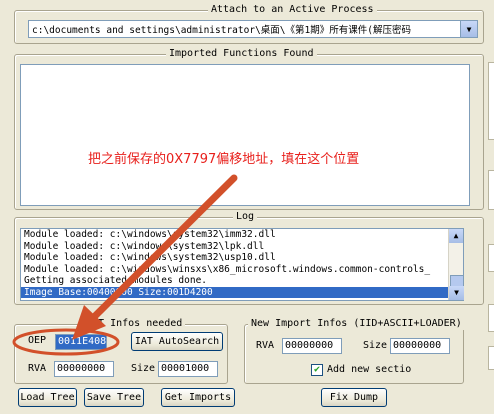  Describe the element at coordinates (369, 369) in the screenshot. I see `add-section-label: Add new sectio` at that location.